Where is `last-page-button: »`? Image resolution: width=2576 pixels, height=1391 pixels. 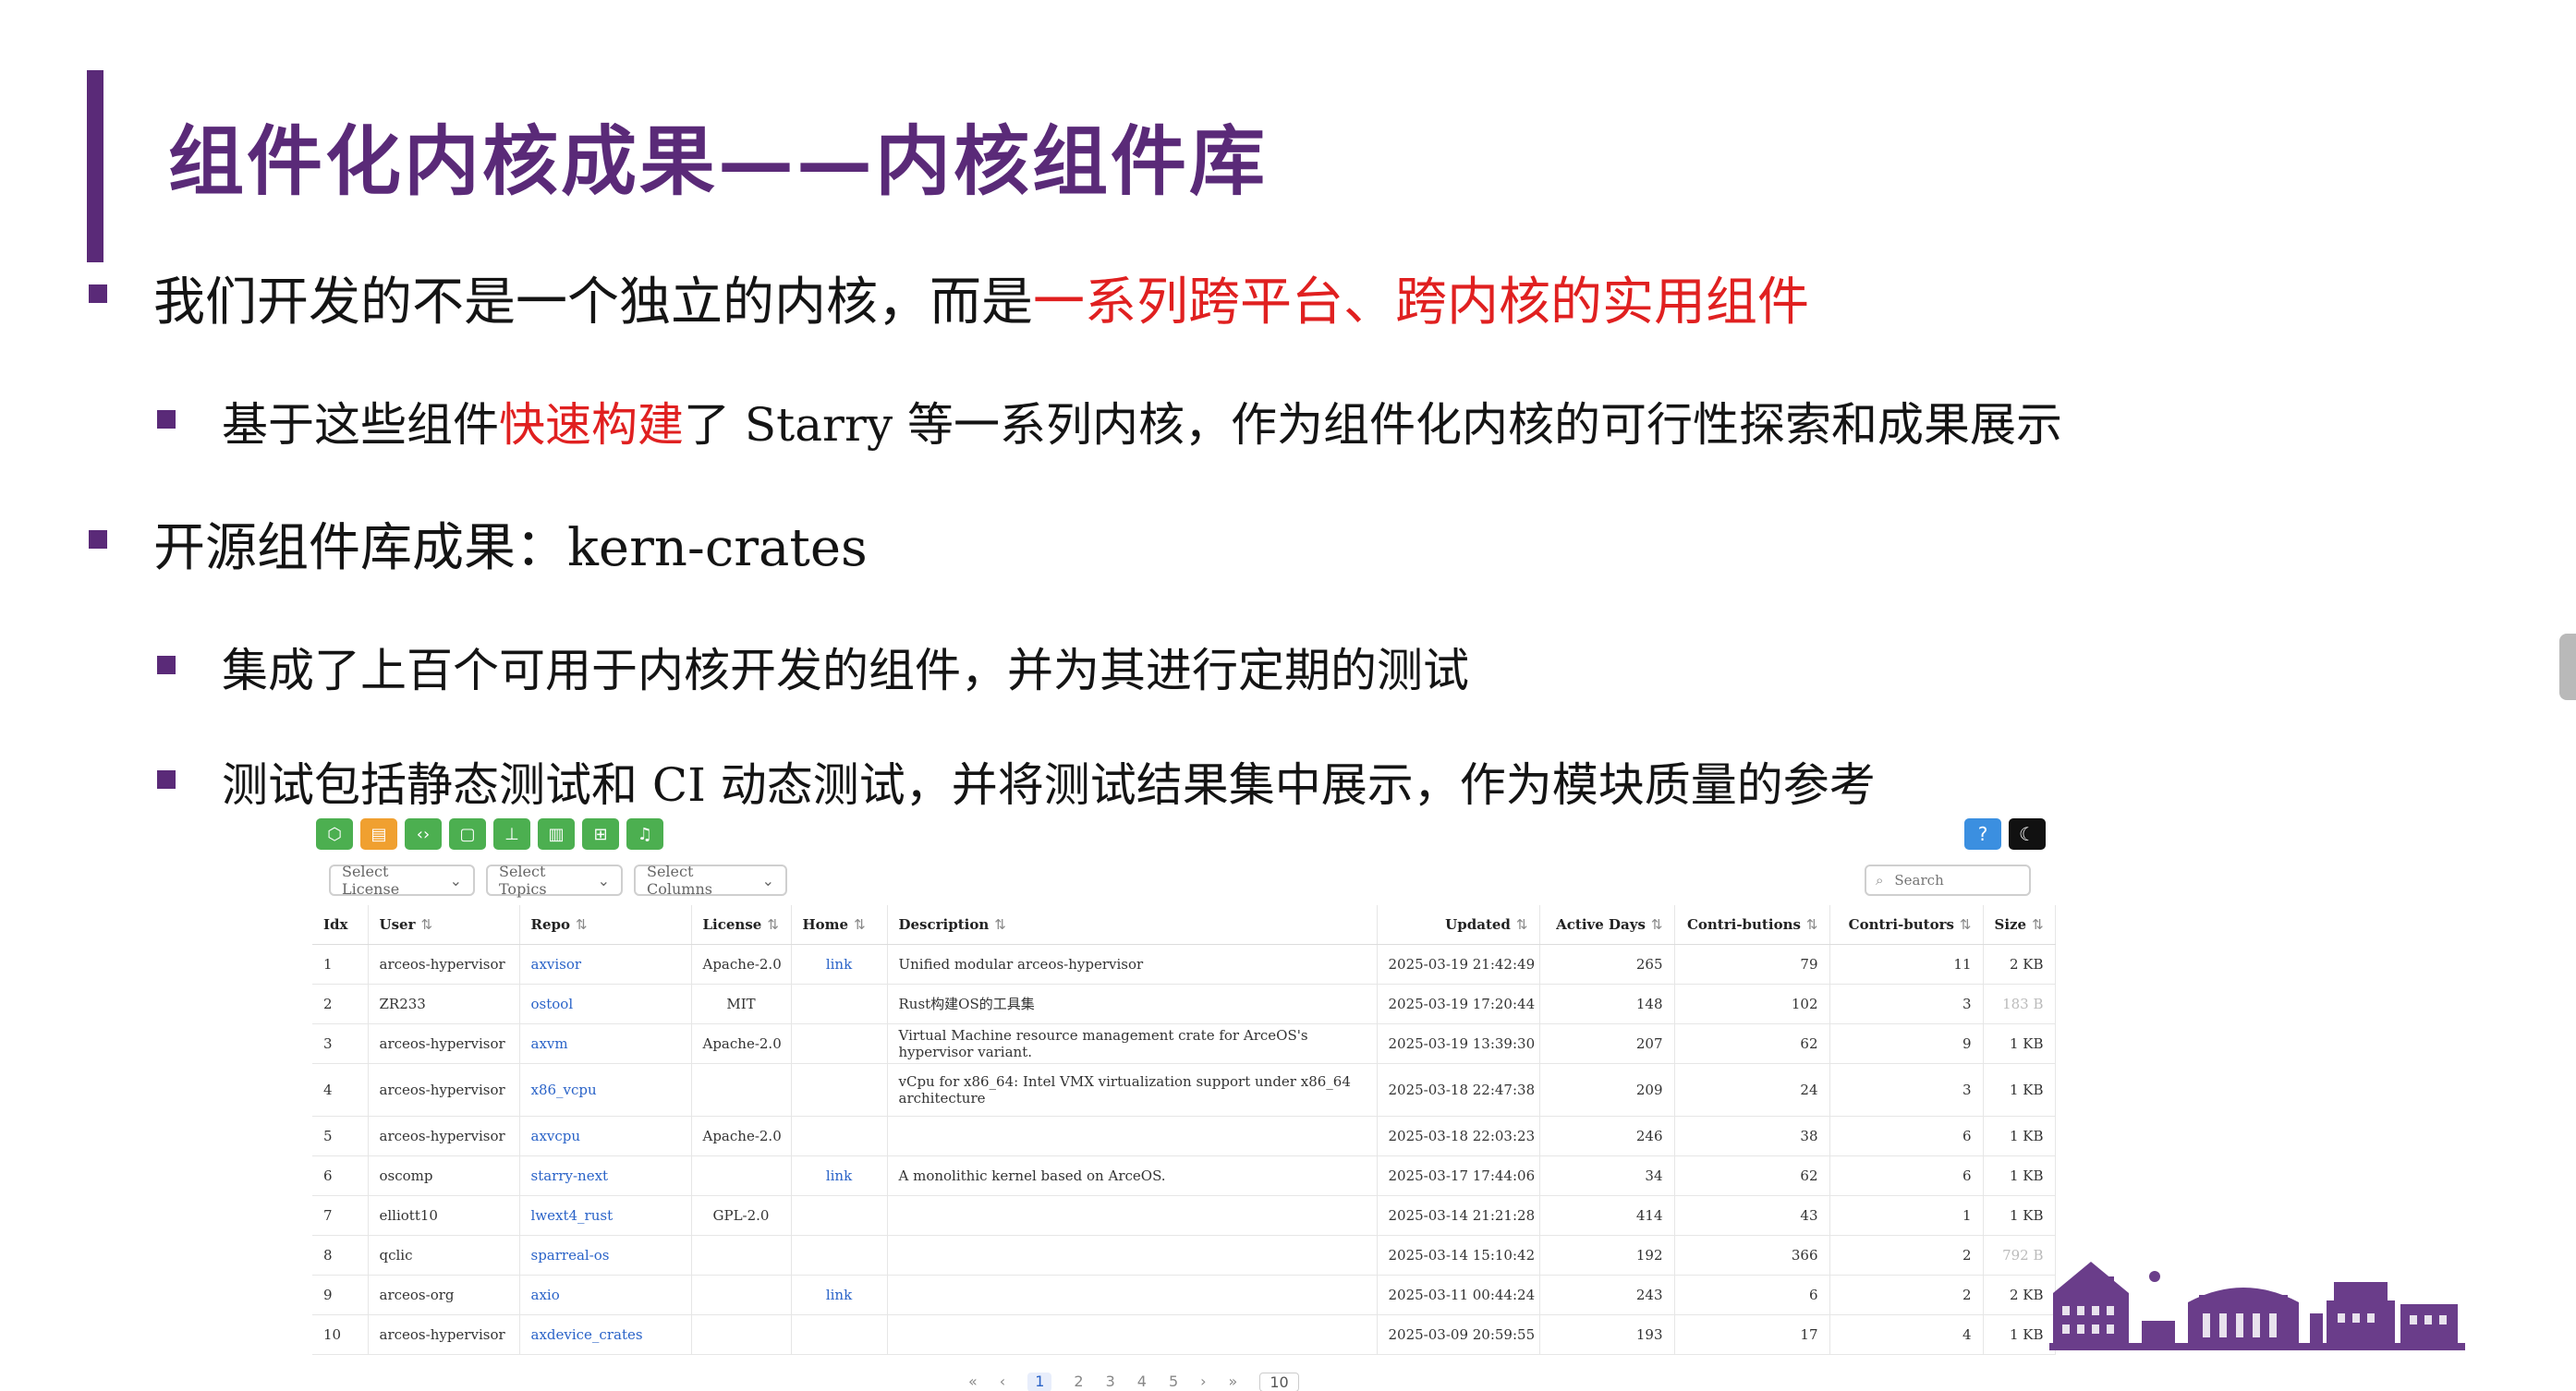
last-page-button: » is located at coordinates (1233, 1382).